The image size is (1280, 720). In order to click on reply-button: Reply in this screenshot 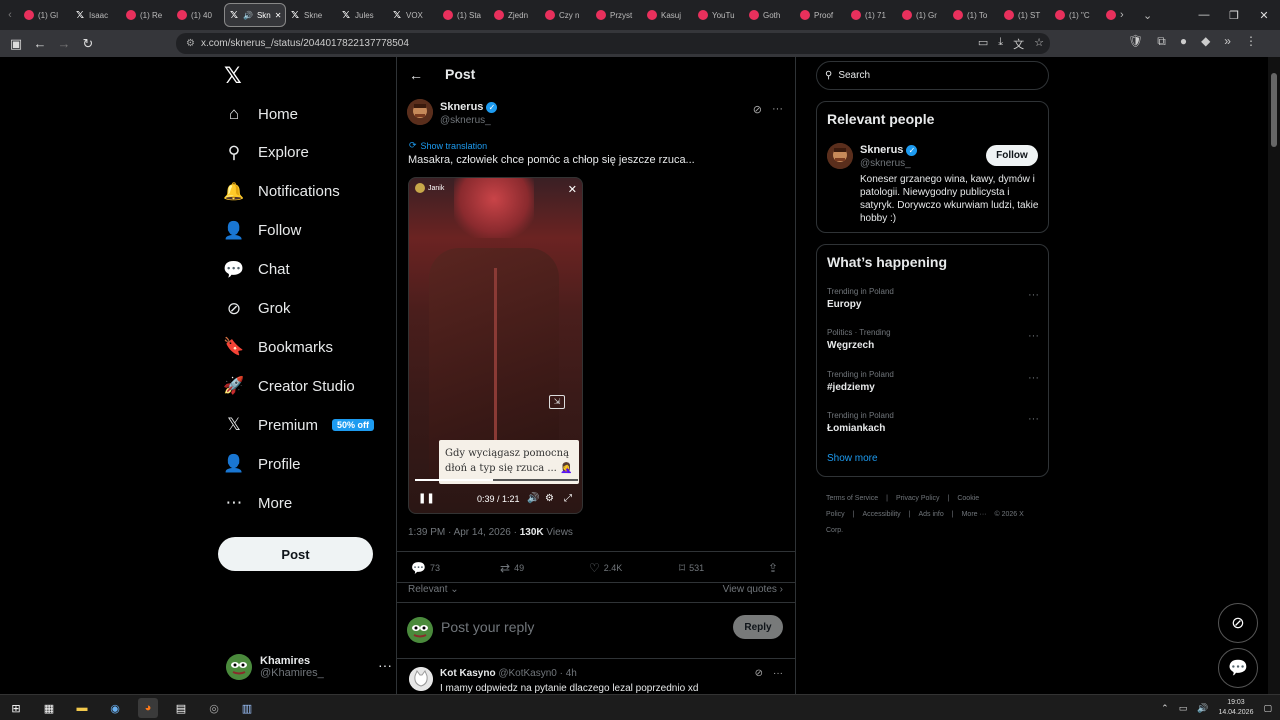, I will do `click(758, 627)`.